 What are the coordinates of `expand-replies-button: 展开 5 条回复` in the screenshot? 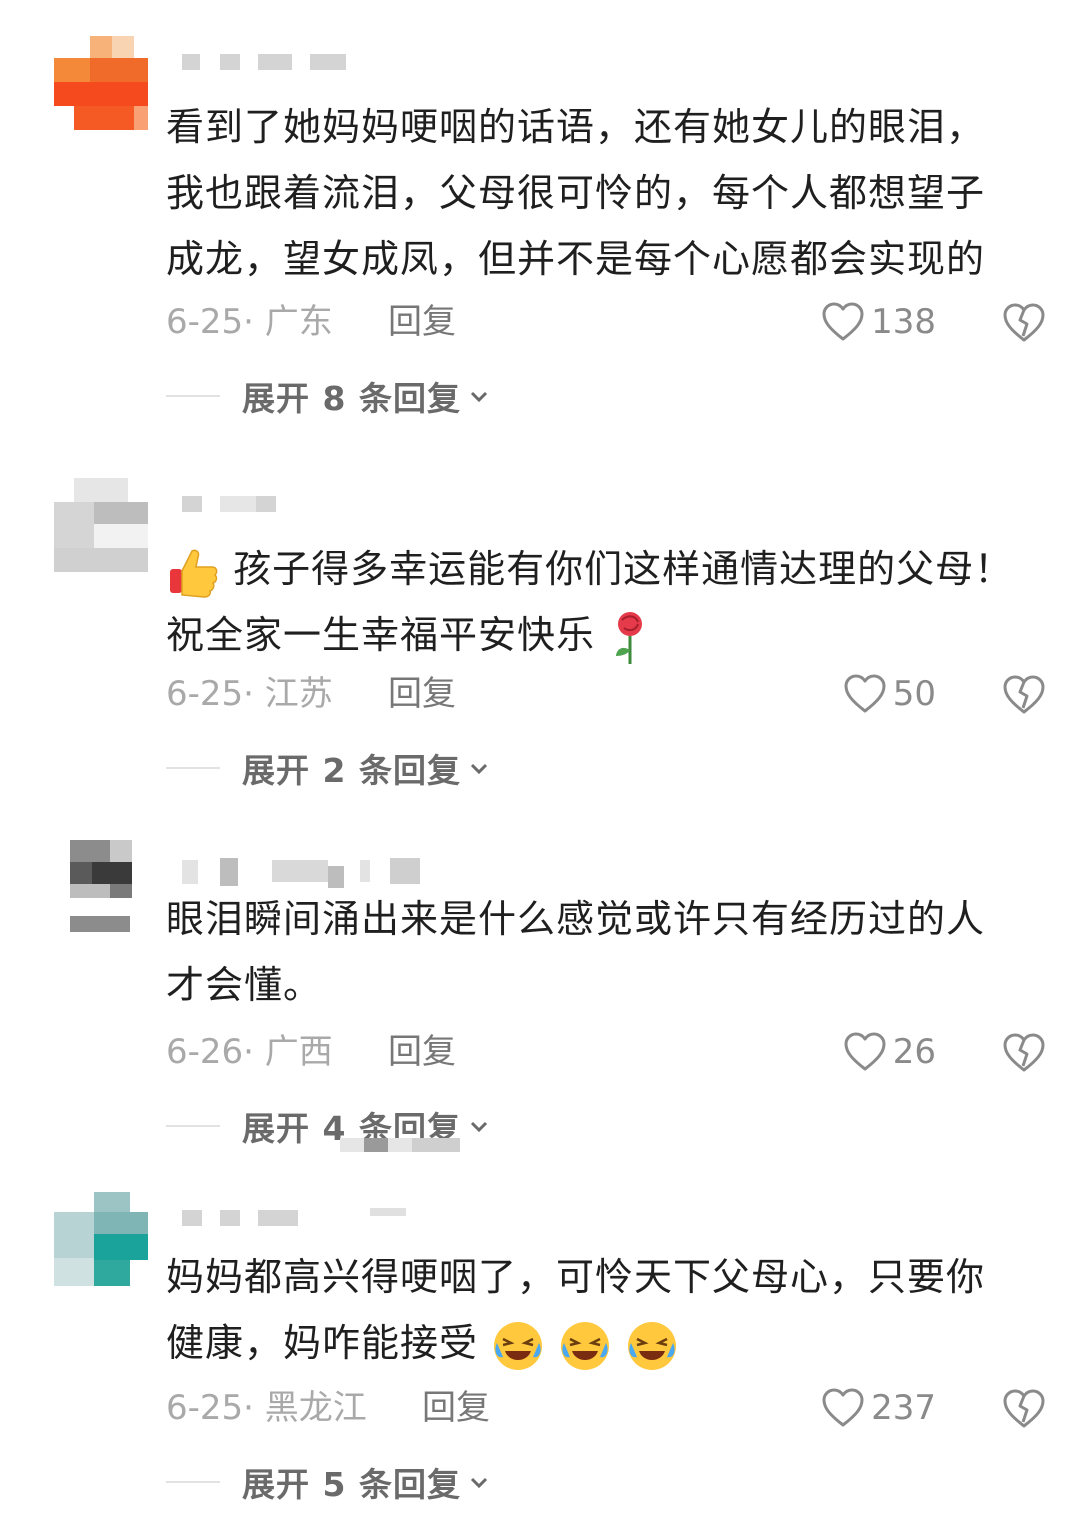 It's located at (328, 1482).